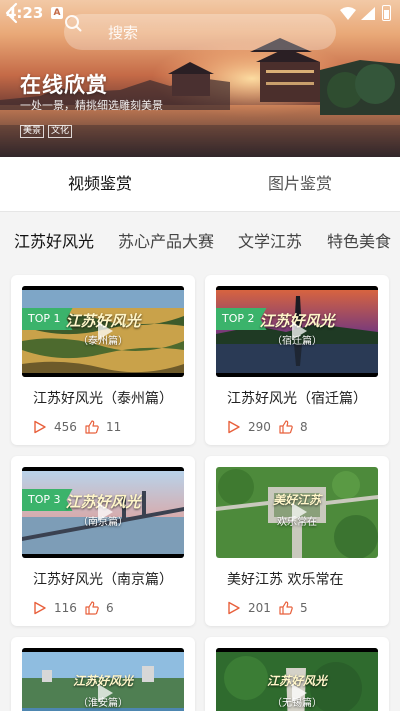 This screenshot has width=400, height=711. I want to click on video-thumbnail: TOP 3 江苏好风光 （南京篇）, so click(103, 512).